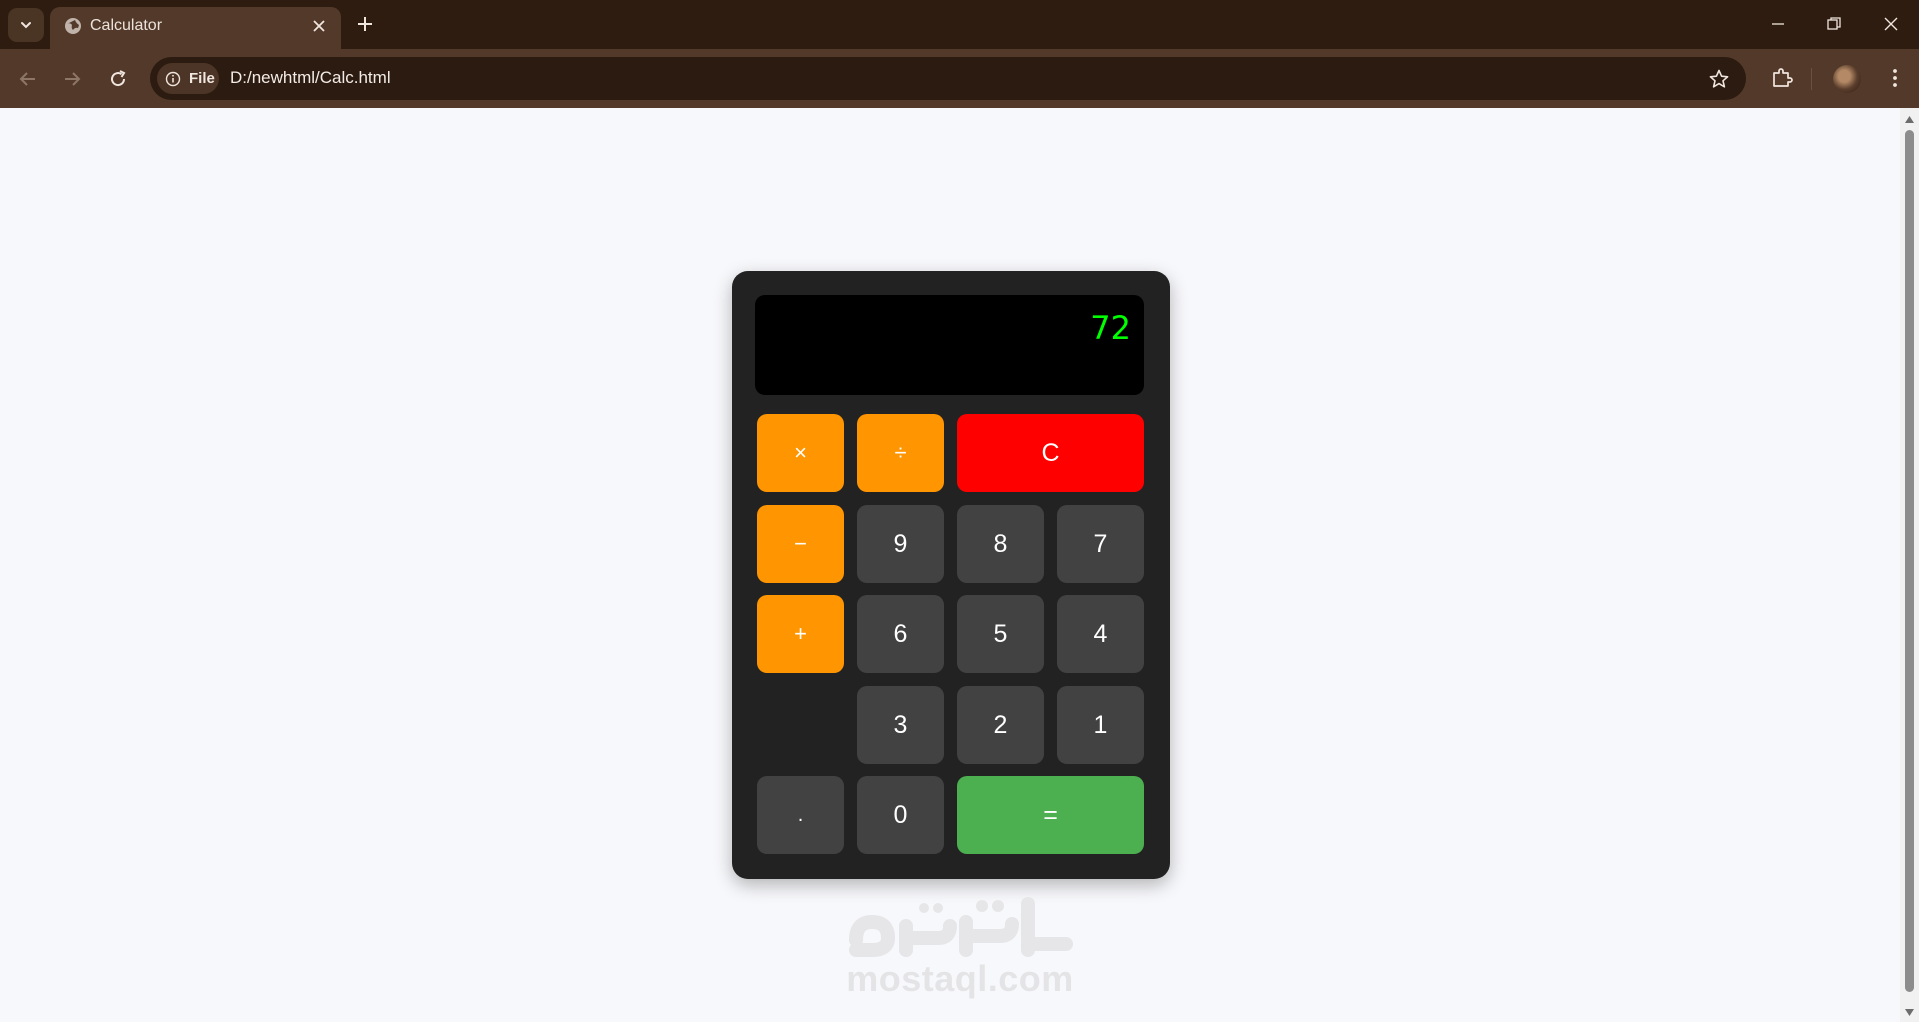 The height and width of the screenshot is (1022, 1919). Describe the element at coordinates (1000, 544) in the screenshot. I see `digit-8-button: 8` at that location.